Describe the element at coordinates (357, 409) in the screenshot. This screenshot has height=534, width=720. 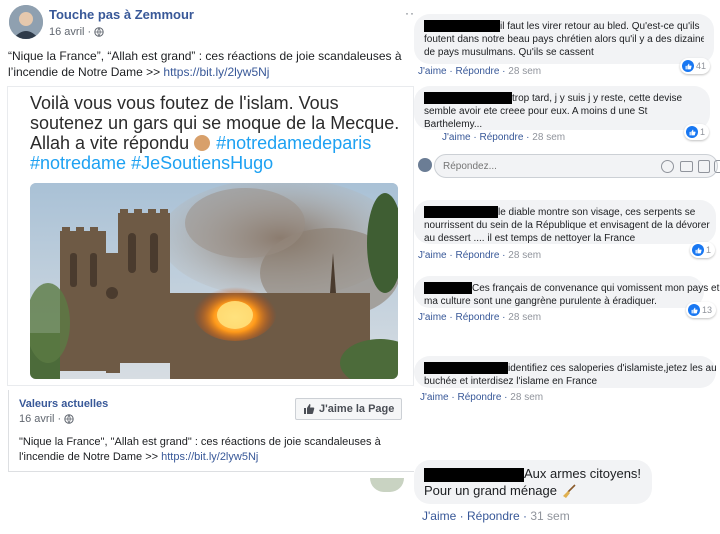
I see `like-page-label: J'aime la Page` at that location.